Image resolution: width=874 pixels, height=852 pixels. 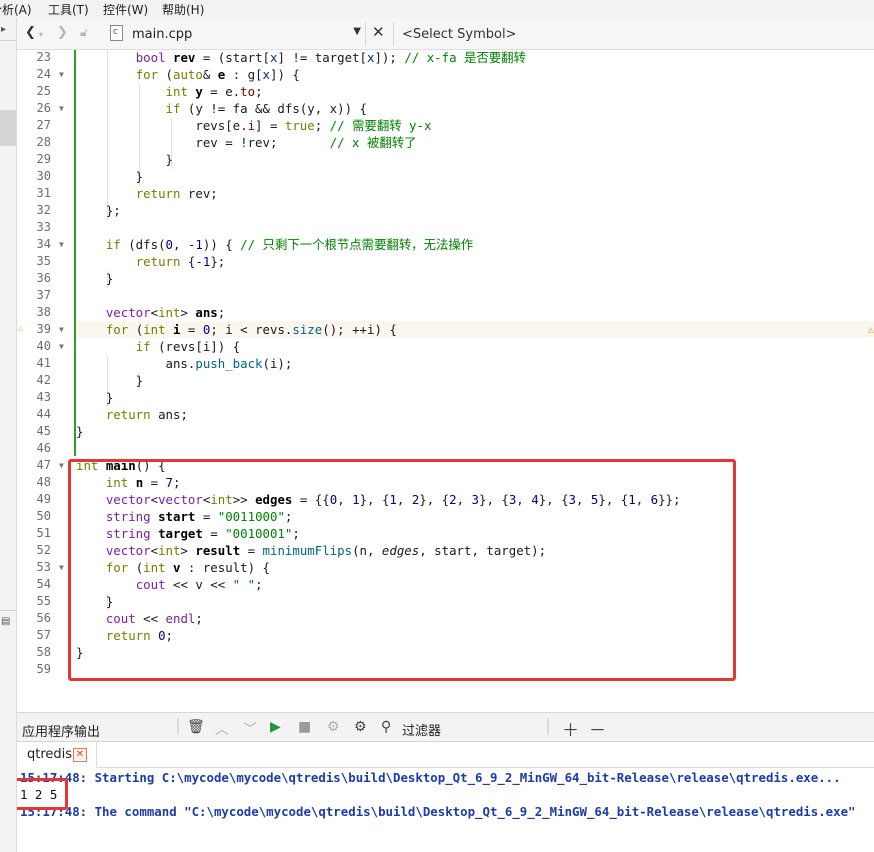 What do you see at coordinates (421, 729) in the screenshot?
I see `filter-input-label: 过滤器` at bounding box center [421, 729].